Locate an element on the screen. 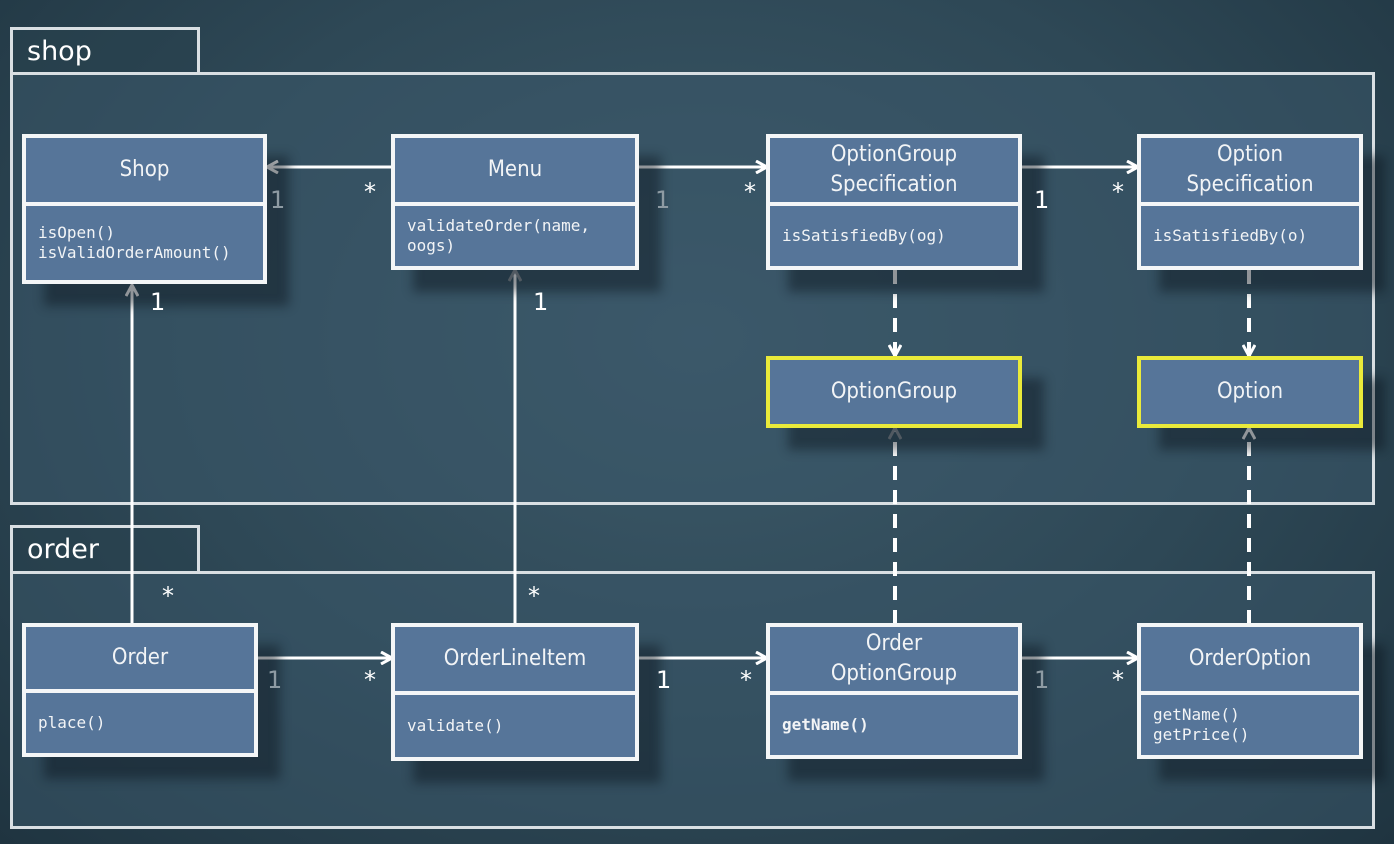  operation: validateOrder(name, is located at coordinates (499, 225).